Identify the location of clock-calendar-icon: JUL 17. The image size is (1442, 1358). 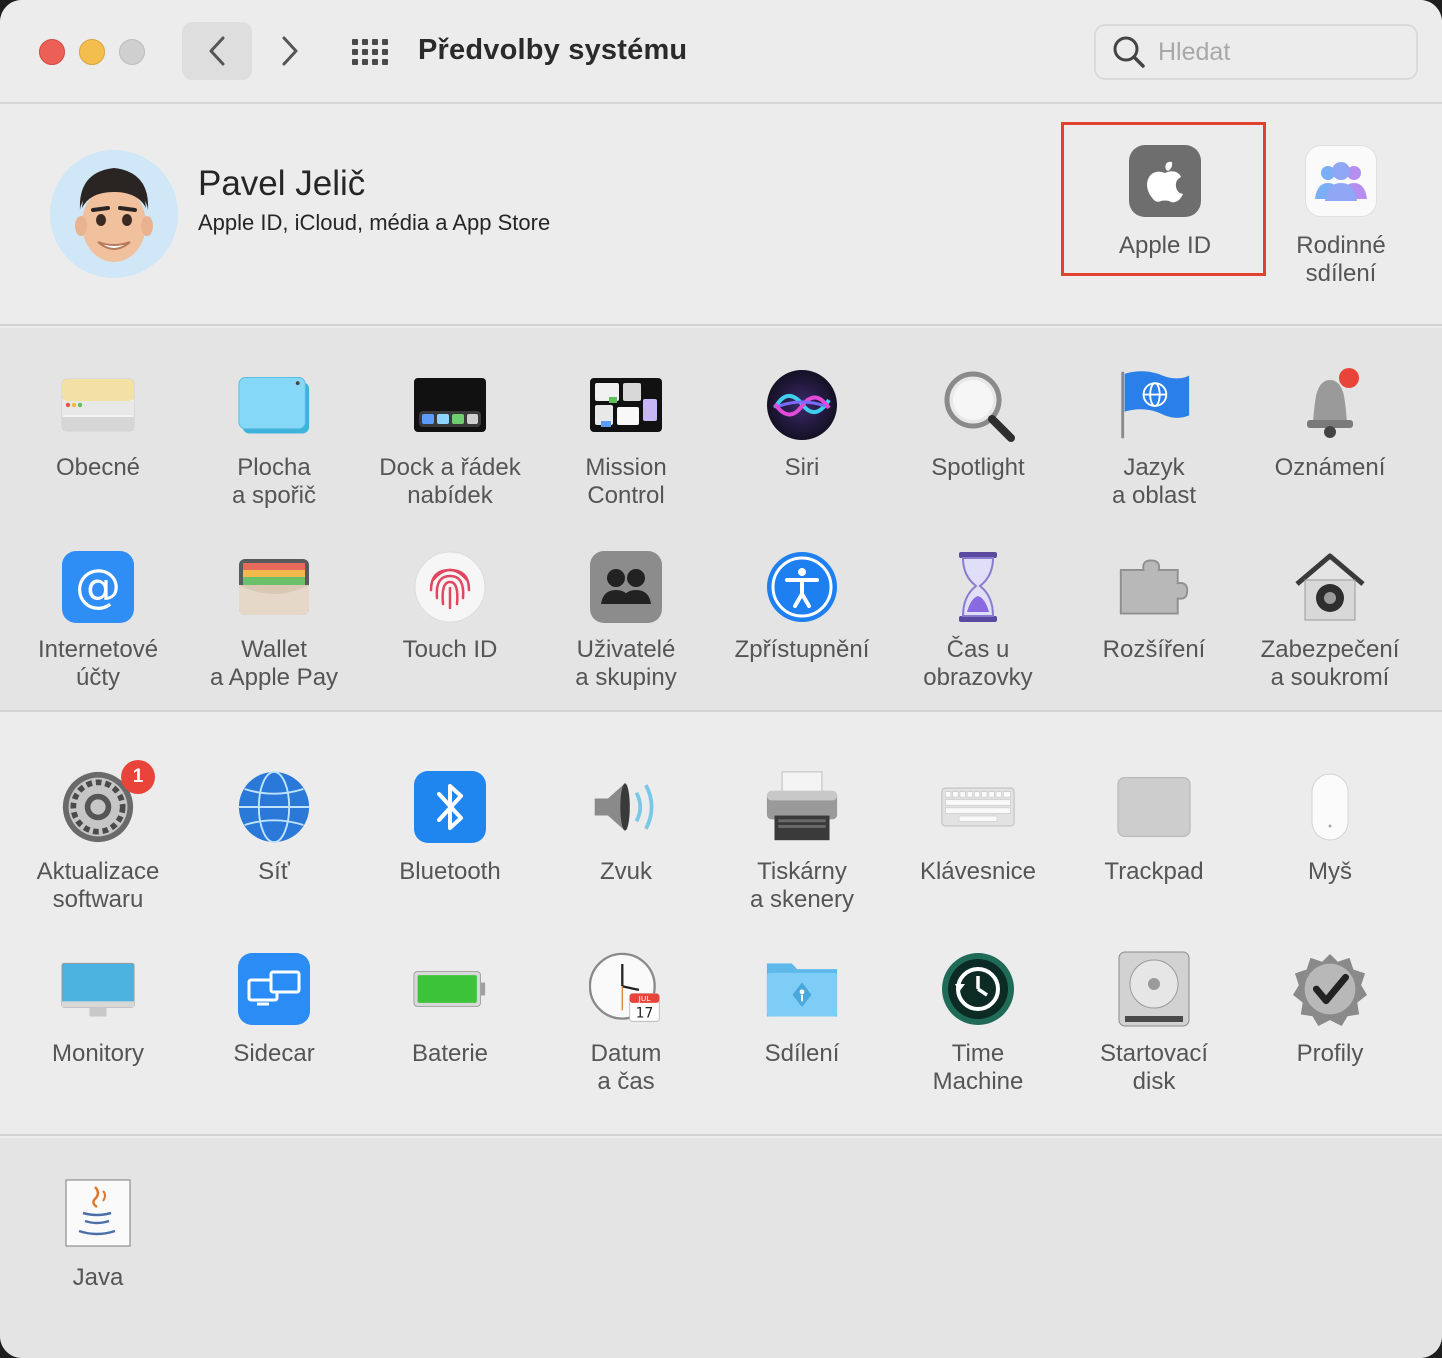
(626, 989).